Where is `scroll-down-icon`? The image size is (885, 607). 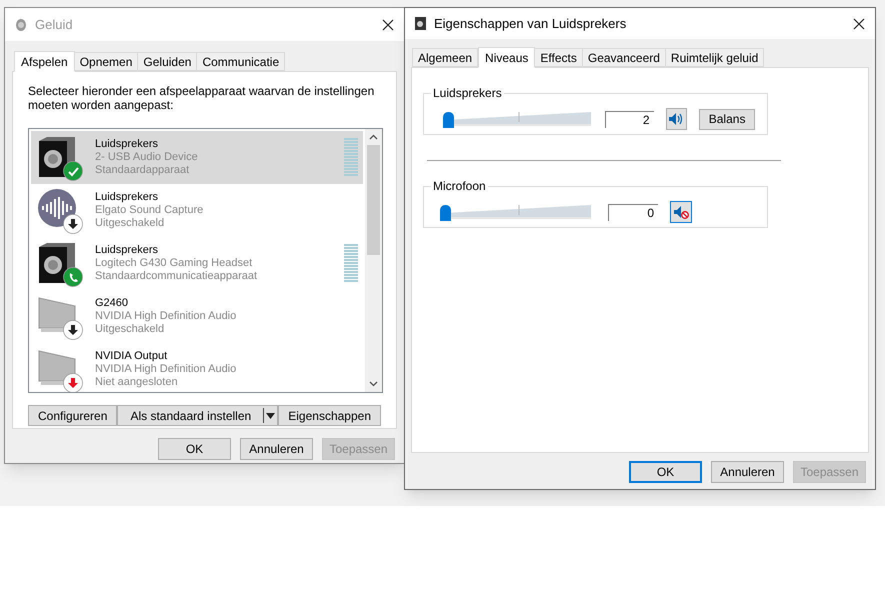
scroll-down-icon is located at coordinates (373, 384).